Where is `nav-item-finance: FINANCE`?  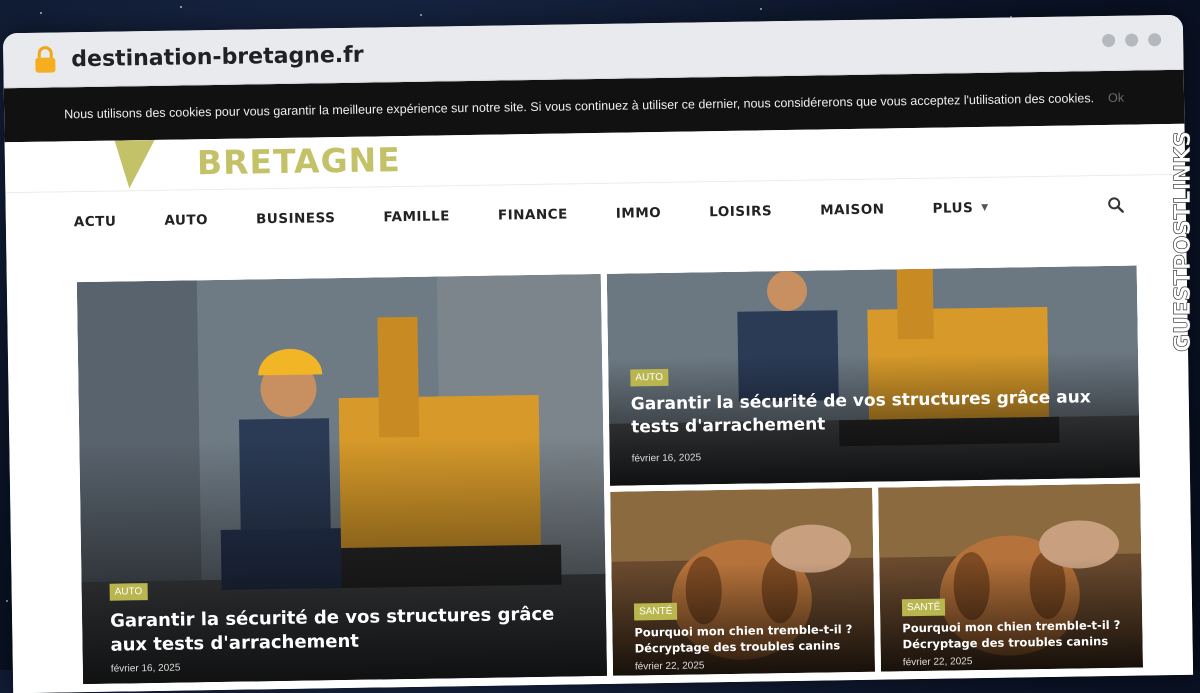
nav-item-finance: FINANCE is located at coordinates (533, 214).